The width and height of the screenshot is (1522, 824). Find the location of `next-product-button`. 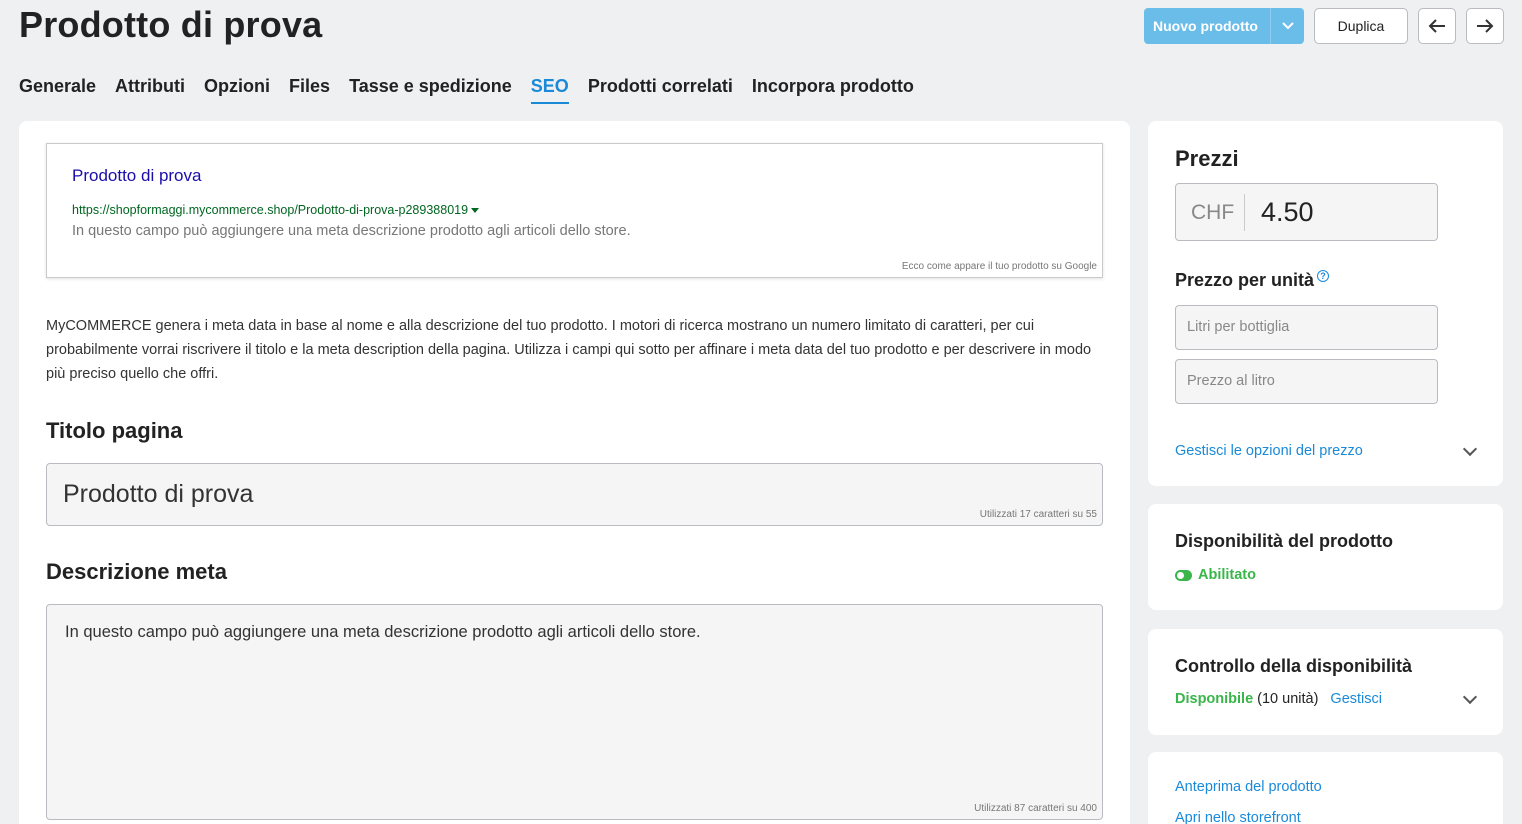

next-product-button is located at coordinates (1485, 26).